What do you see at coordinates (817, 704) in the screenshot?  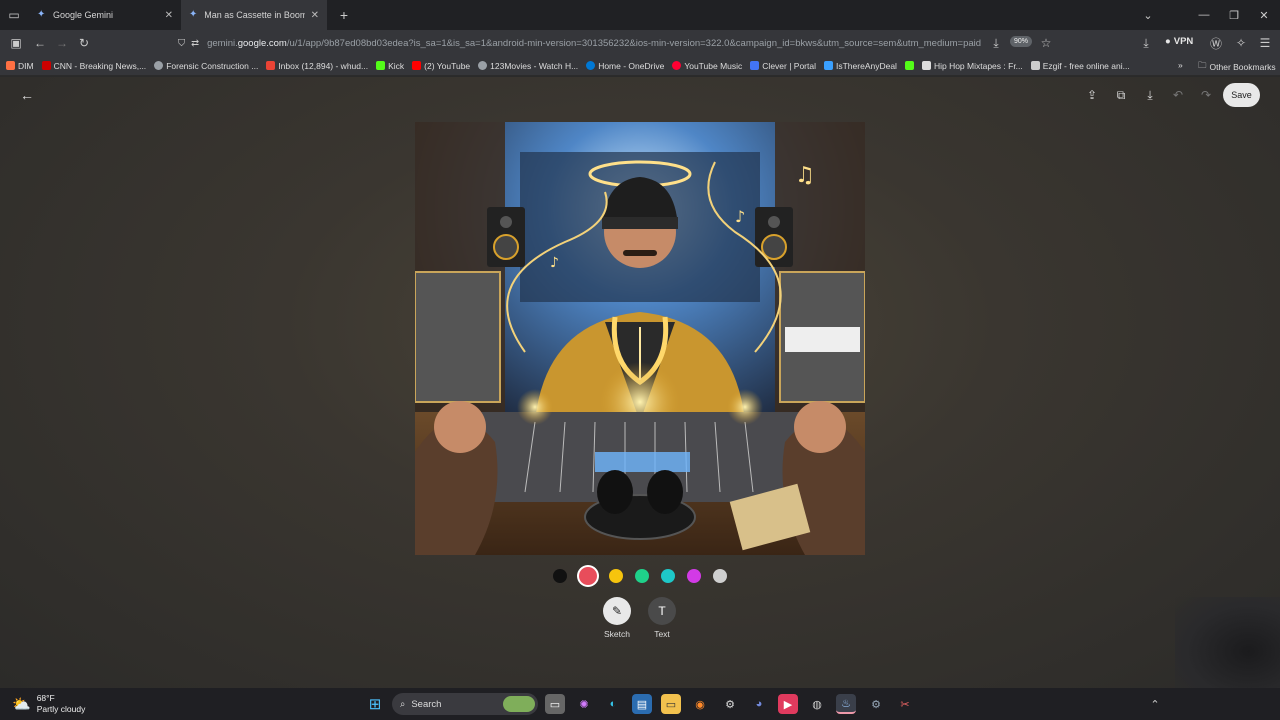 I see `github-icon: ◍` at bounding box center [817, 704].